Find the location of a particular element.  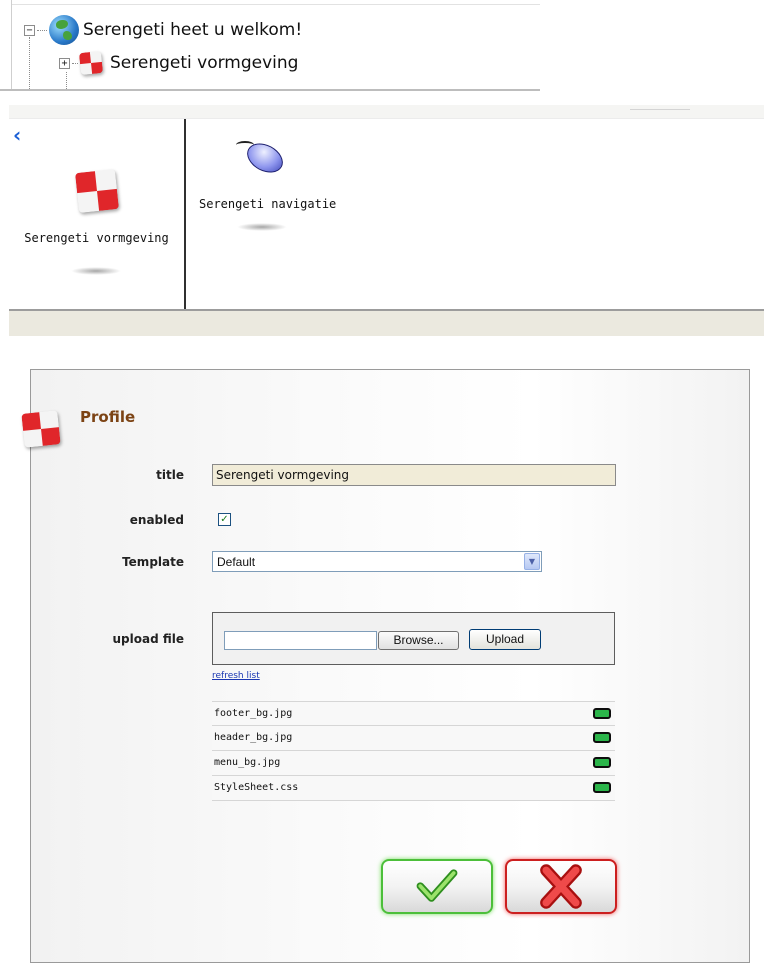

upload-box: Browse... Upload is located at coordinates (413, 638).